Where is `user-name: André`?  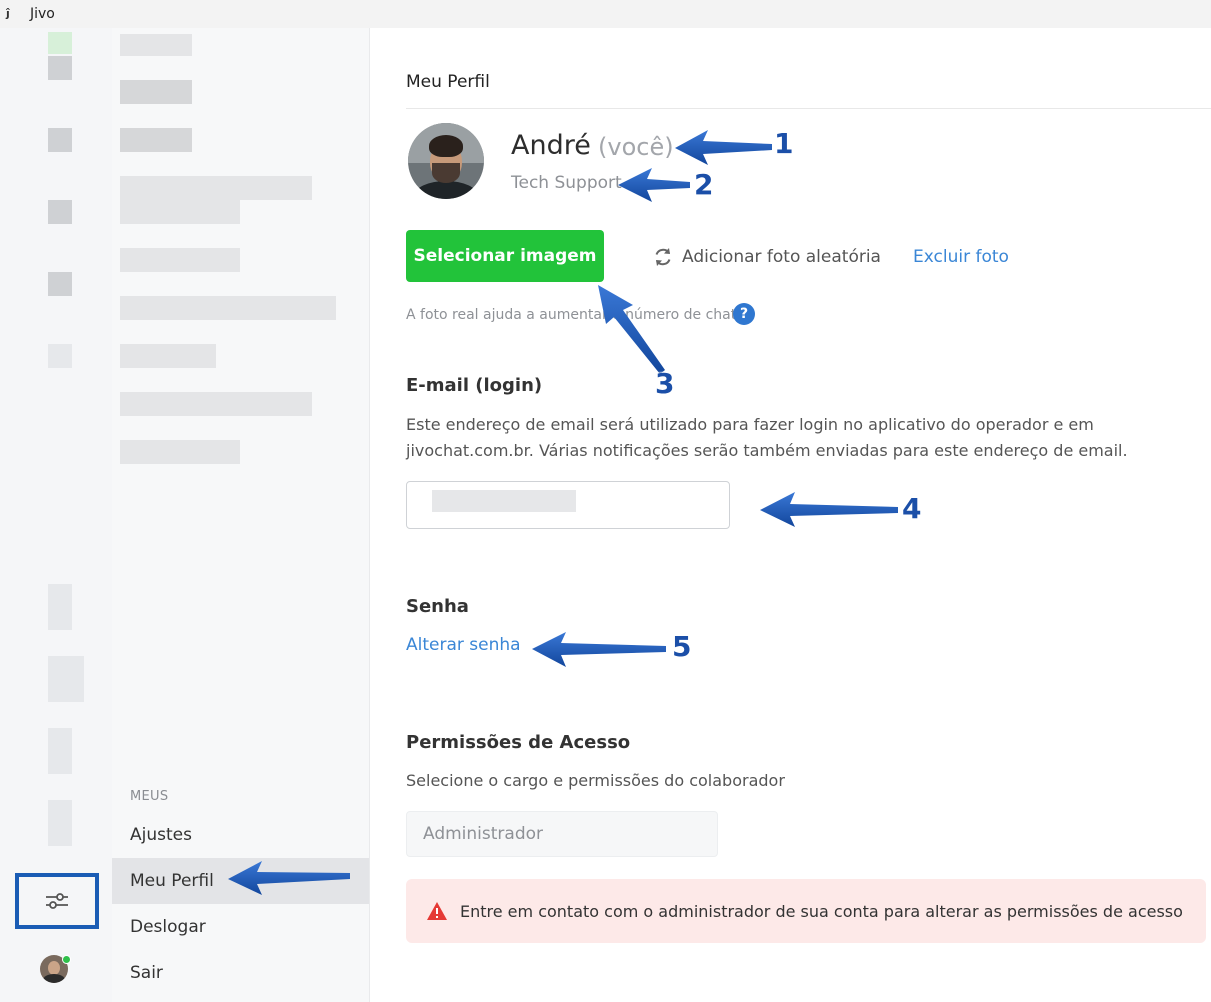 user-name: André is located at coordinates (551, 145).